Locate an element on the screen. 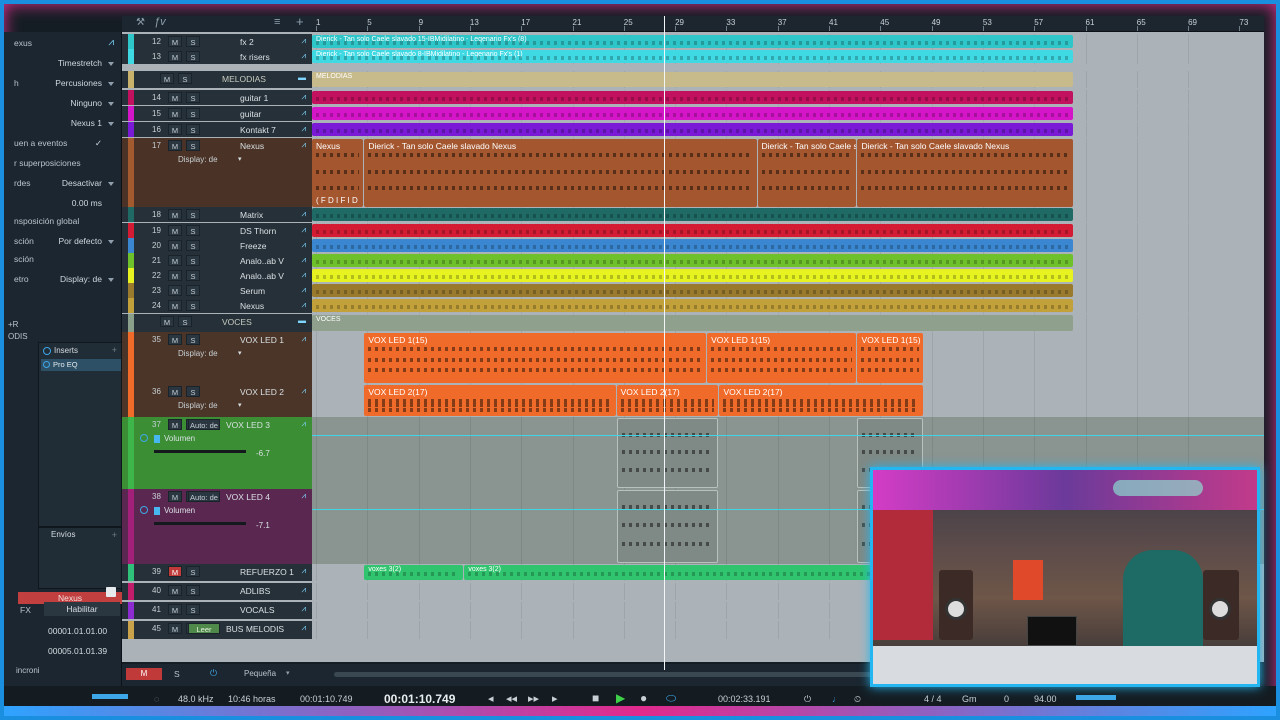  track-name: fx risers is located at coordinates (255, 57).